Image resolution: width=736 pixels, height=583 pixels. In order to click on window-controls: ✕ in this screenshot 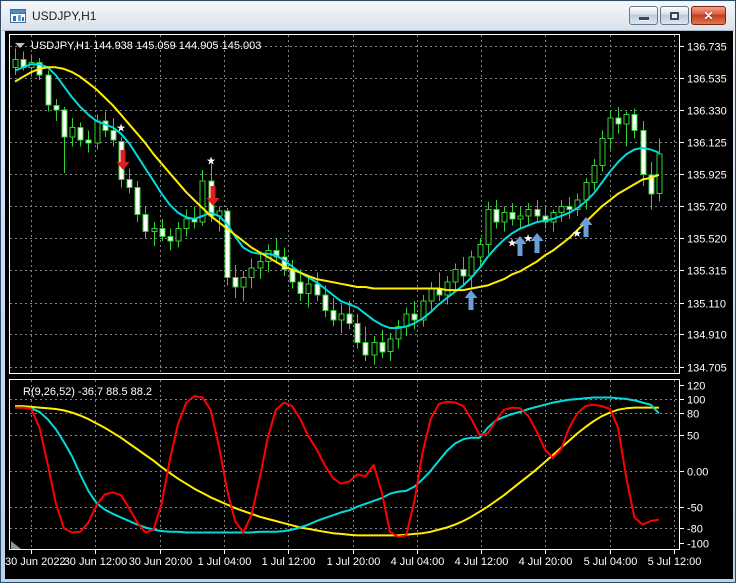, I will do `click(676, 15)`.